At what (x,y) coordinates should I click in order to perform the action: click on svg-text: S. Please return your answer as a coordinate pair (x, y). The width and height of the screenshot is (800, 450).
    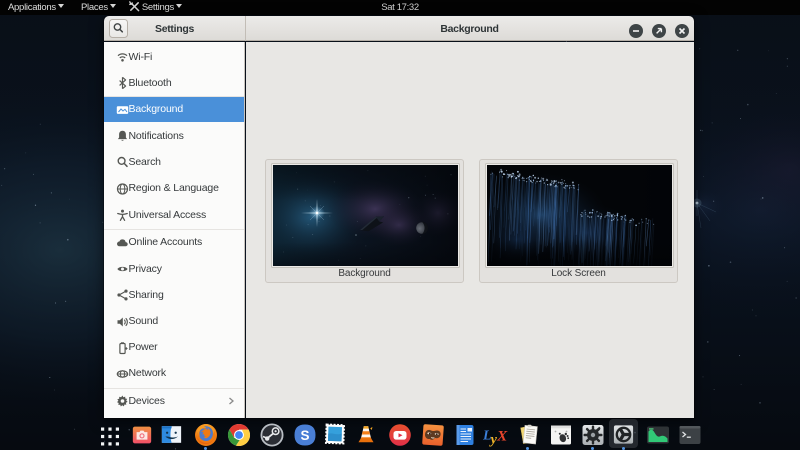
    Looking at the image, I should click on (304, 435).